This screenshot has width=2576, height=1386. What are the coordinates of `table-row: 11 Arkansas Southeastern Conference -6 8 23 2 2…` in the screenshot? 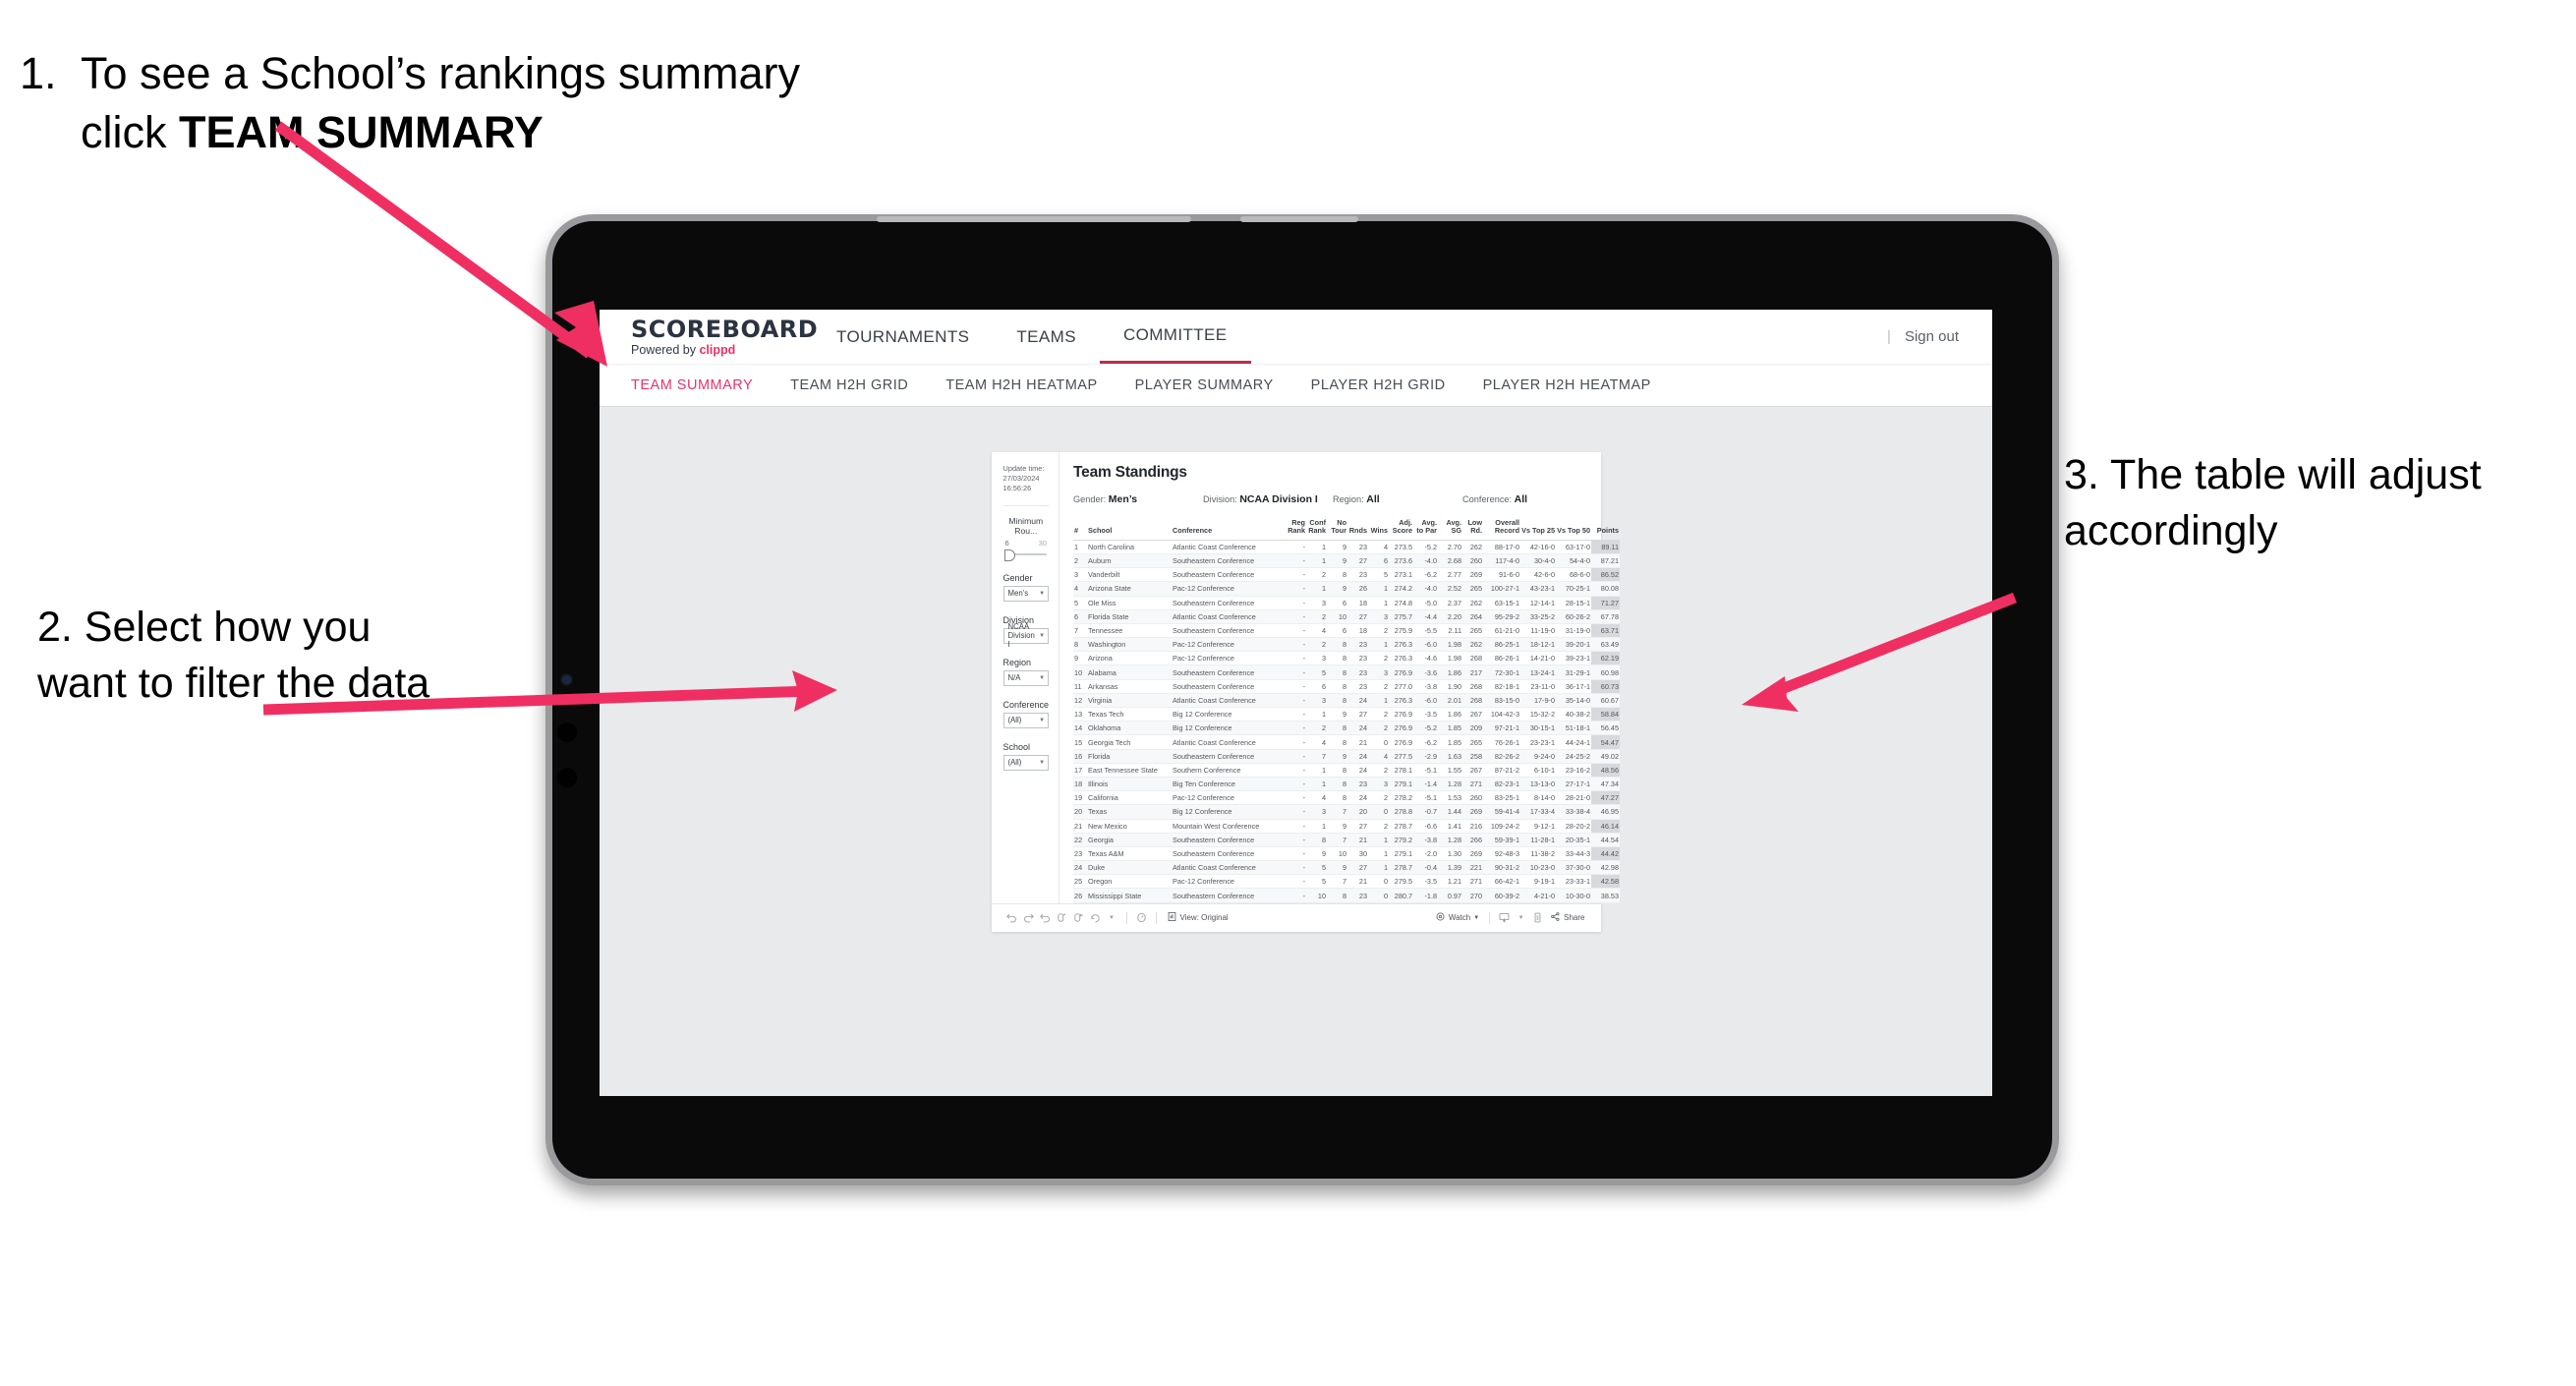 It's located at (1347, 686).